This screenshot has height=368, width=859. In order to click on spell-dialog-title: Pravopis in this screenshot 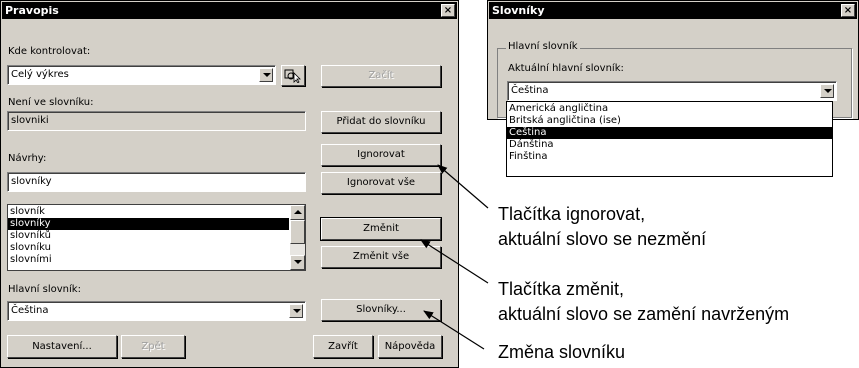, I will do `click(32, 10)`.